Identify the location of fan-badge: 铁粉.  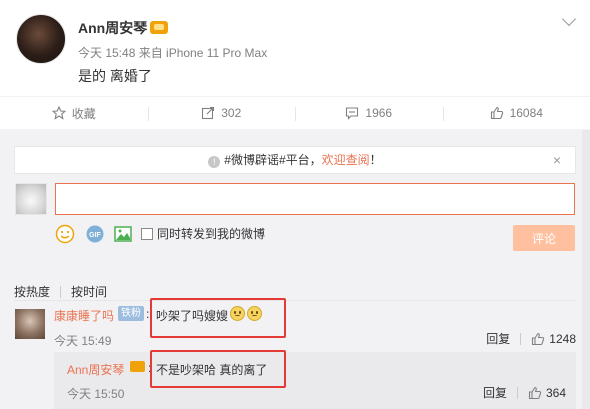
(131, 313).